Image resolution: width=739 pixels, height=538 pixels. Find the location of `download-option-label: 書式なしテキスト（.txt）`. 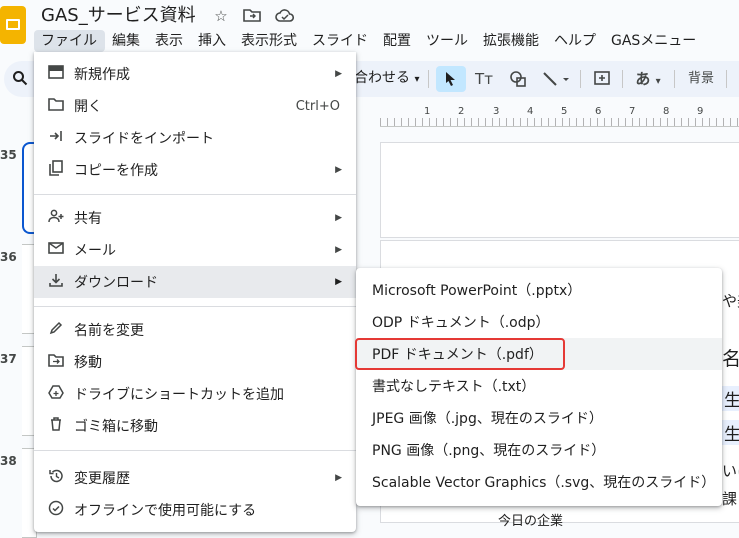

download-option-label: 書式なしテキスト（.txt） is located at coordinates (454, 387).